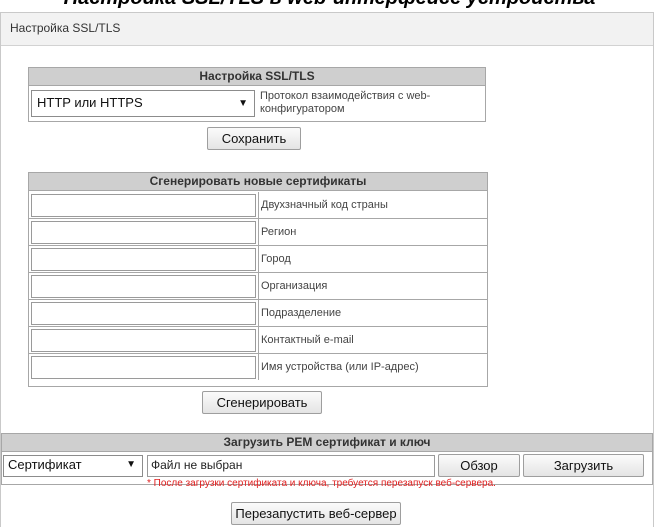 The image size is (659, 527). I want to click on email-input, so click(143, 340).